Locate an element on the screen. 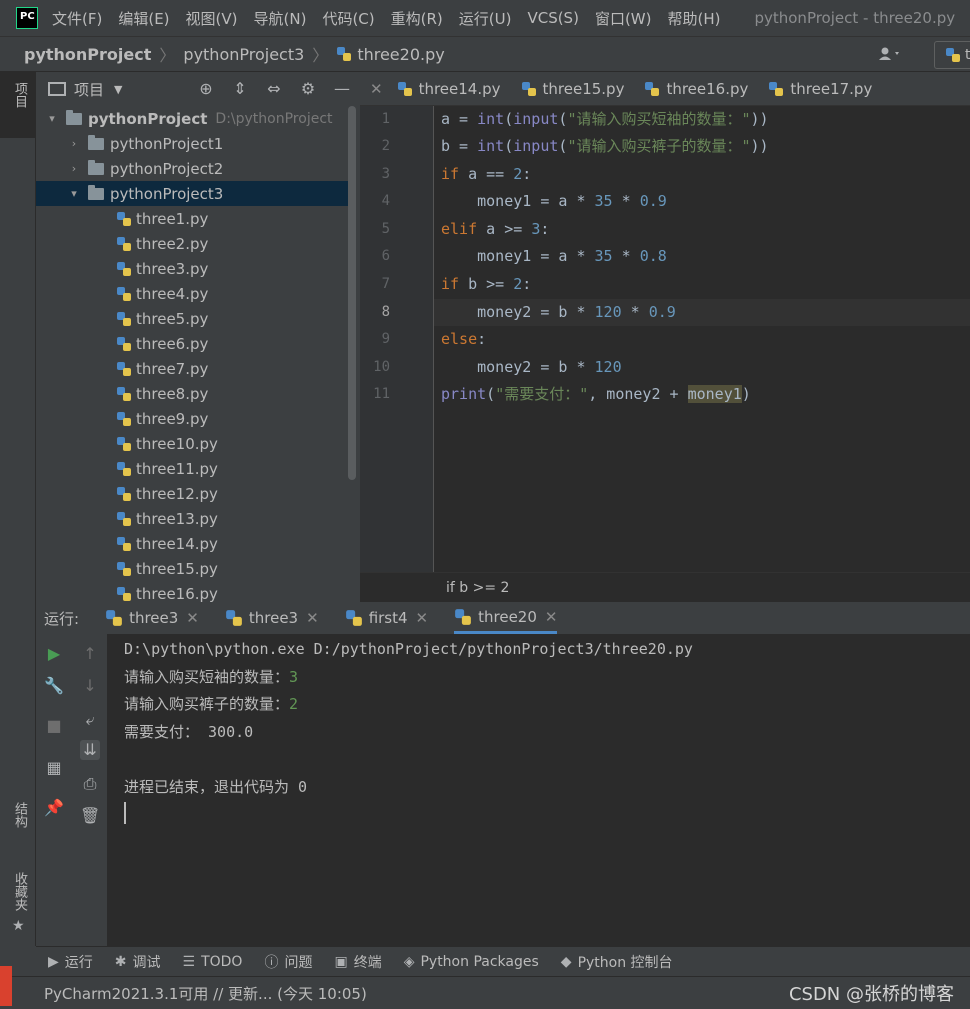 This screenshot has width=970, height=1009. menu-help: 帮助(H) is located at coordinates (693, 18).